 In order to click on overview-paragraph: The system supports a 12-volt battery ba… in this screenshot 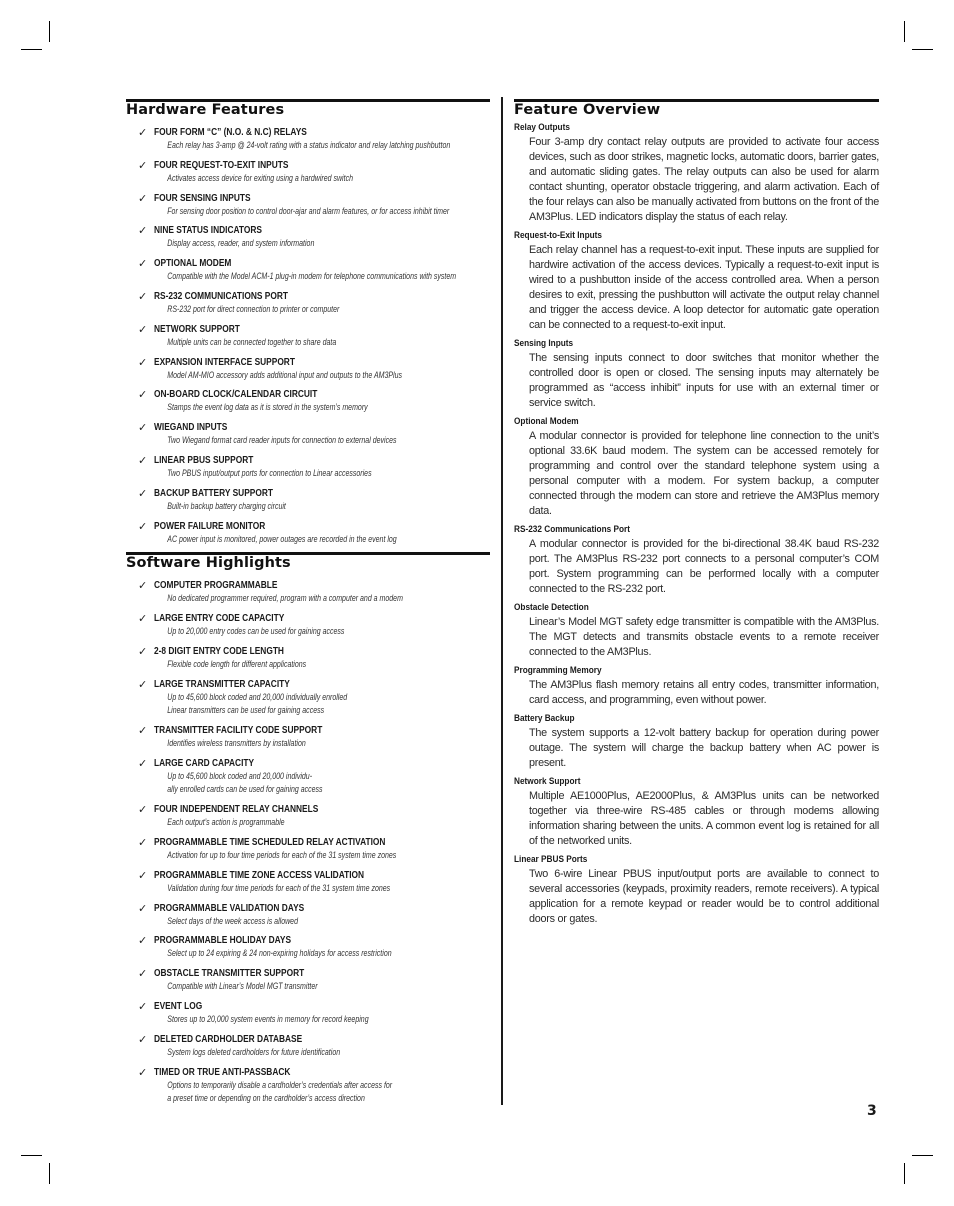, I will do `click(704, 748)`.